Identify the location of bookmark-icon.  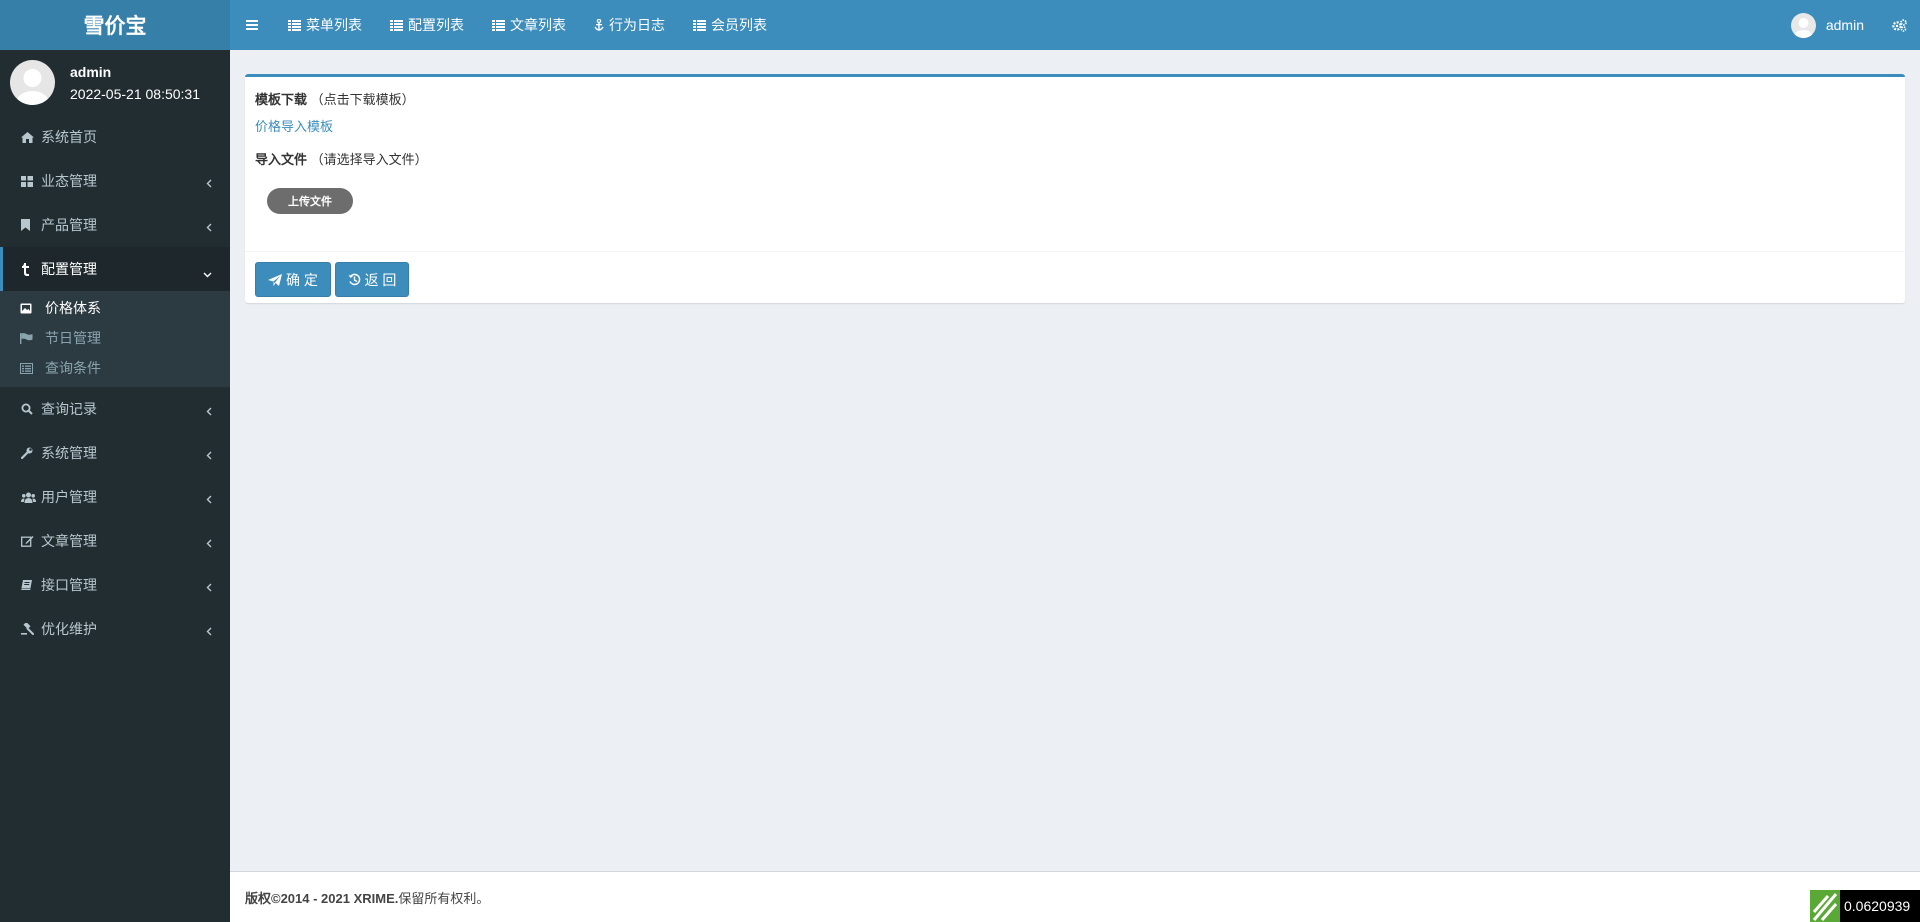
(31, 225).